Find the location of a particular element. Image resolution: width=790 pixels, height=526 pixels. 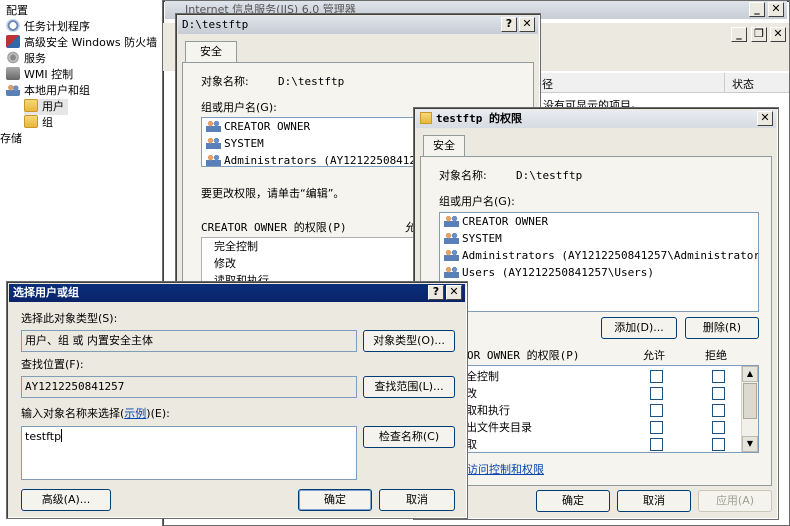

list-header: 径 状态 is located at coordinates (663, 83).